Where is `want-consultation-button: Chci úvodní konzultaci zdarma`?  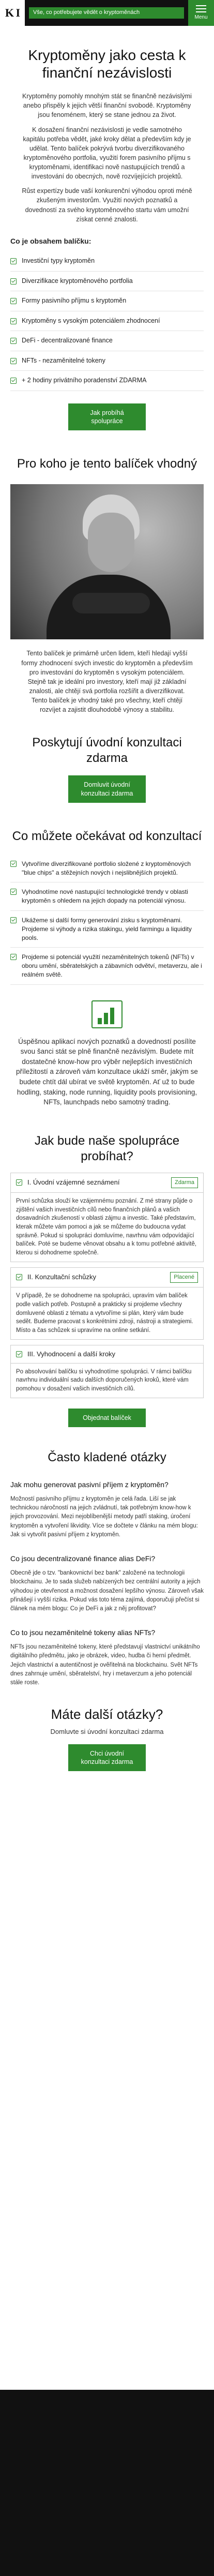 want-consultation-button: Chci úvodní konzultaci zdarma is located at coordinates (107, 1758).